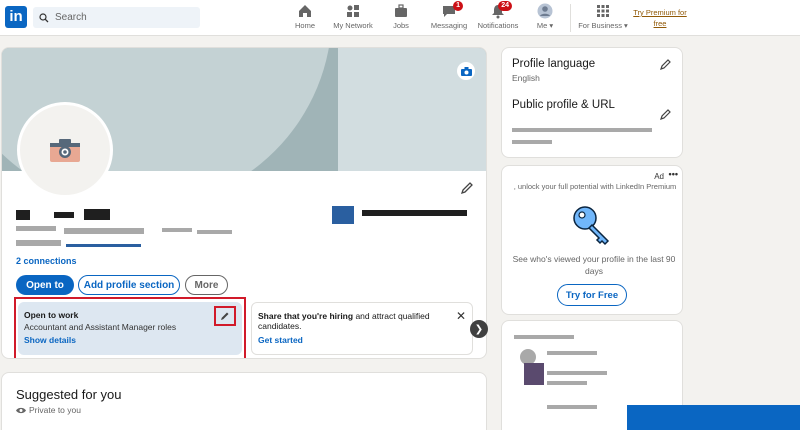 This screenshot has width=800, height=430. What do you see at coordinates (130, 340) in the screenshot?
I see `show-details-link: Show details` at bounding box center [130, 340].